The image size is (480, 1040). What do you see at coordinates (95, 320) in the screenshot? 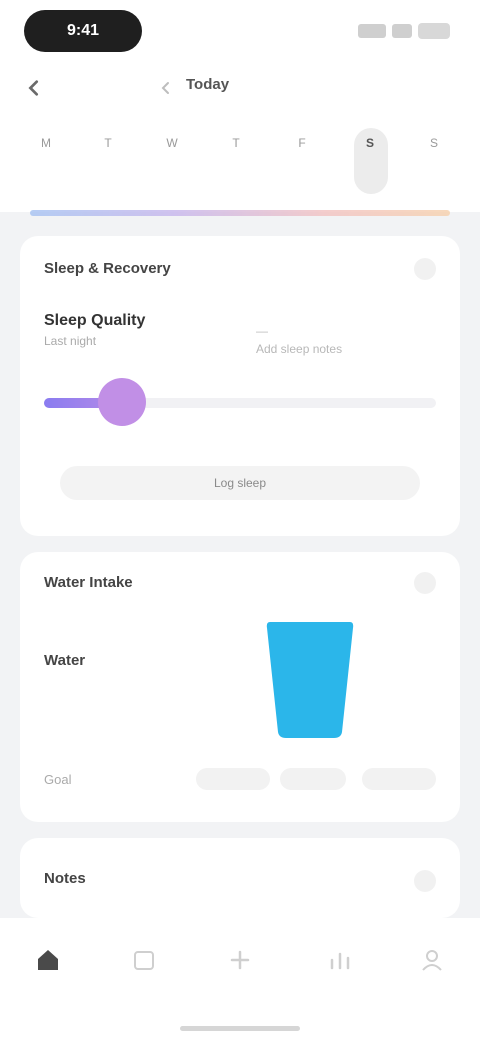
I see `sleep-label: Sleep Quality` at bounding box center [95, 320].